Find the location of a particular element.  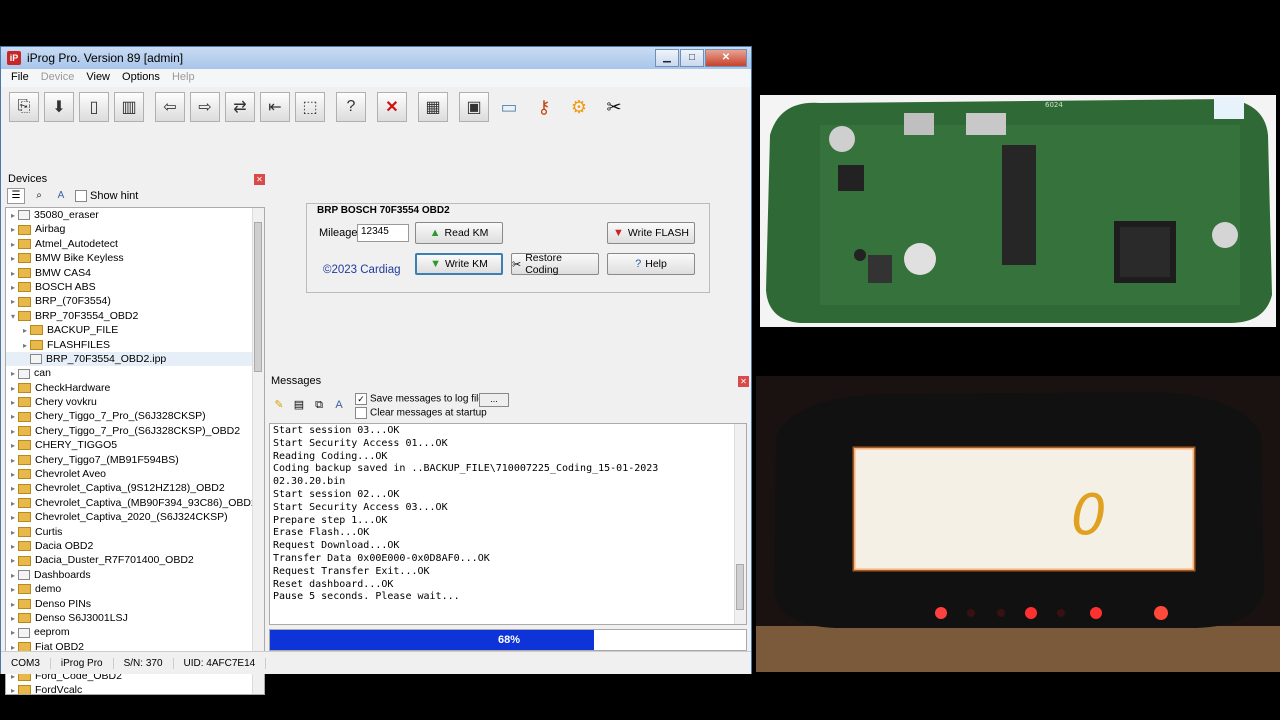

copy-icon: ⧉ is located at coordinates (319, 405).